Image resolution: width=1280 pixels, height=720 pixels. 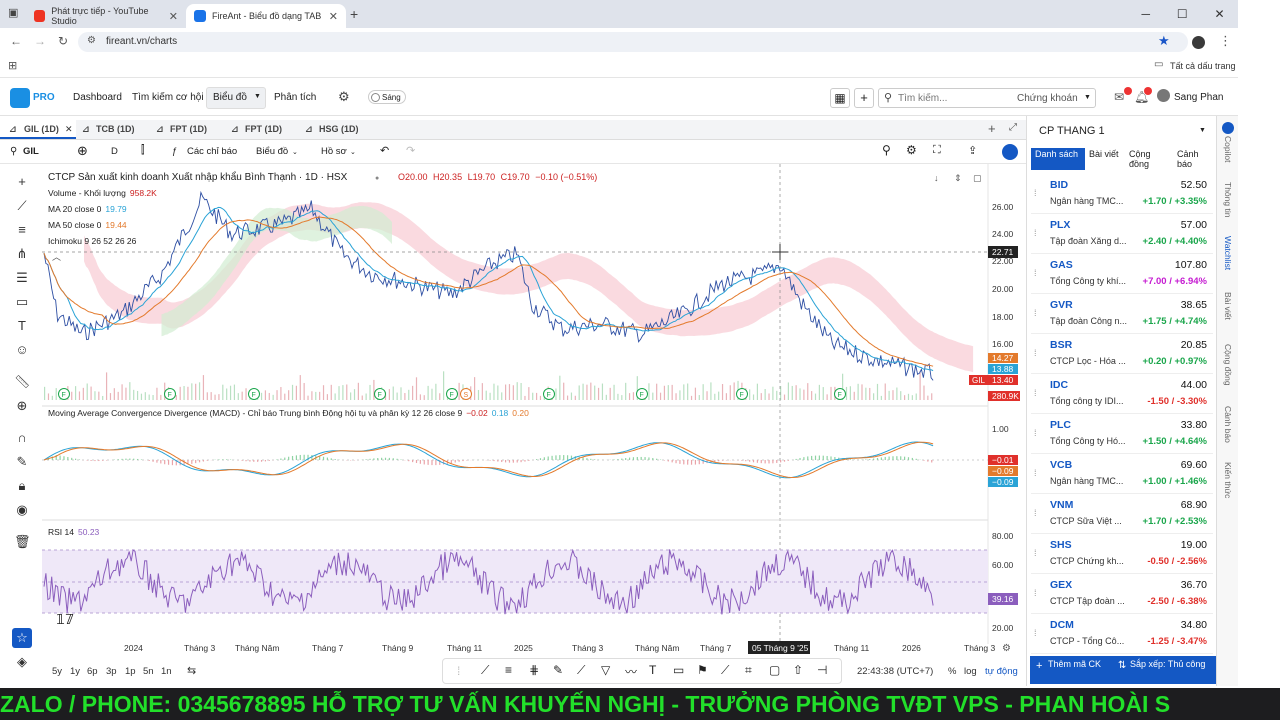 I want to click on all-bookmarks-link: Tất cả dấu trang, so click(x=1203, y=66).